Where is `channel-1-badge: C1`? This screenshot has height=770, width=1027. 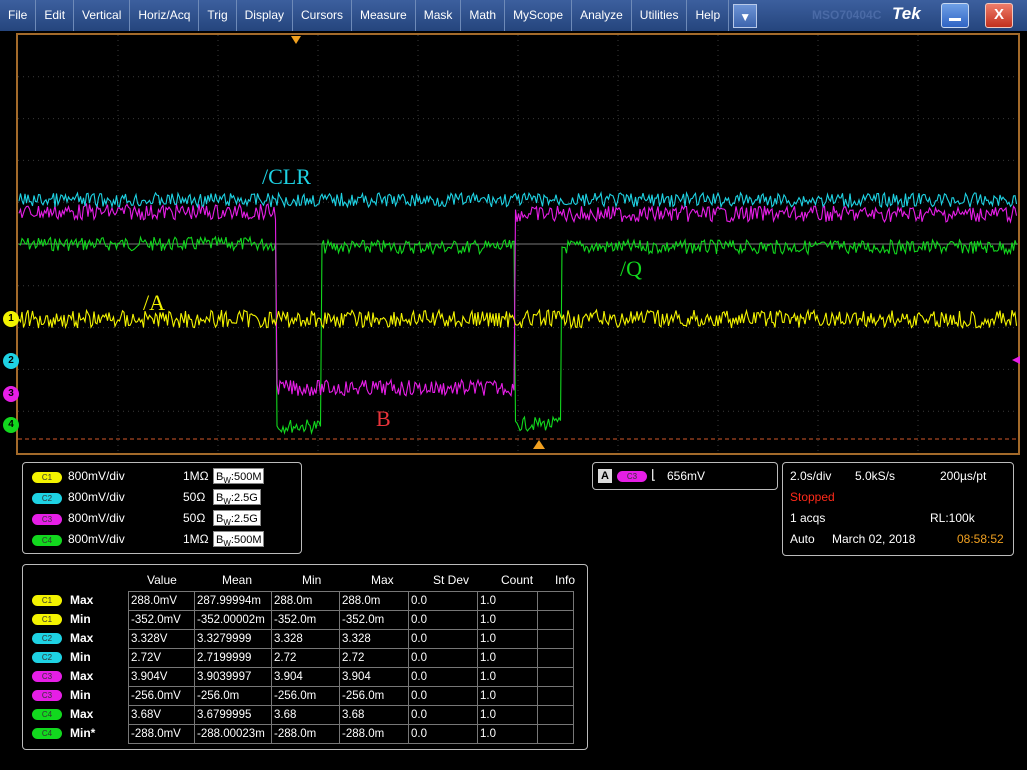
channel-1-badge: C1 is located at coordinates (47, 477).